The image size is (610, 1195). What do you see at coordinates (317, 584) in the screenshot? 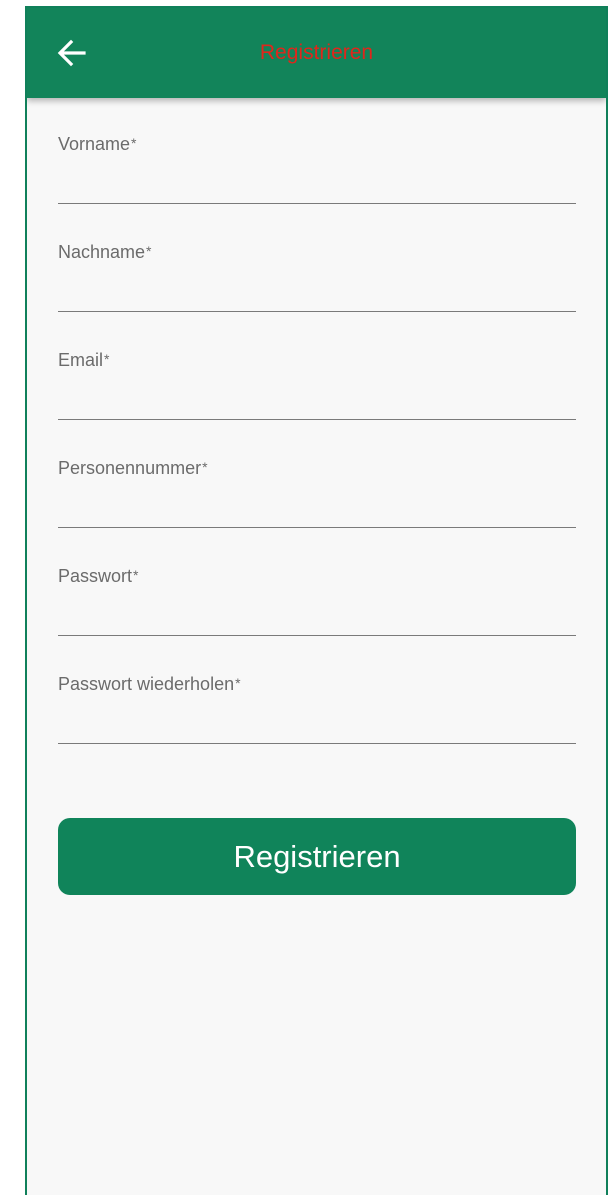
I see `password-field: Passwort*` at bounding box center [317, 584].